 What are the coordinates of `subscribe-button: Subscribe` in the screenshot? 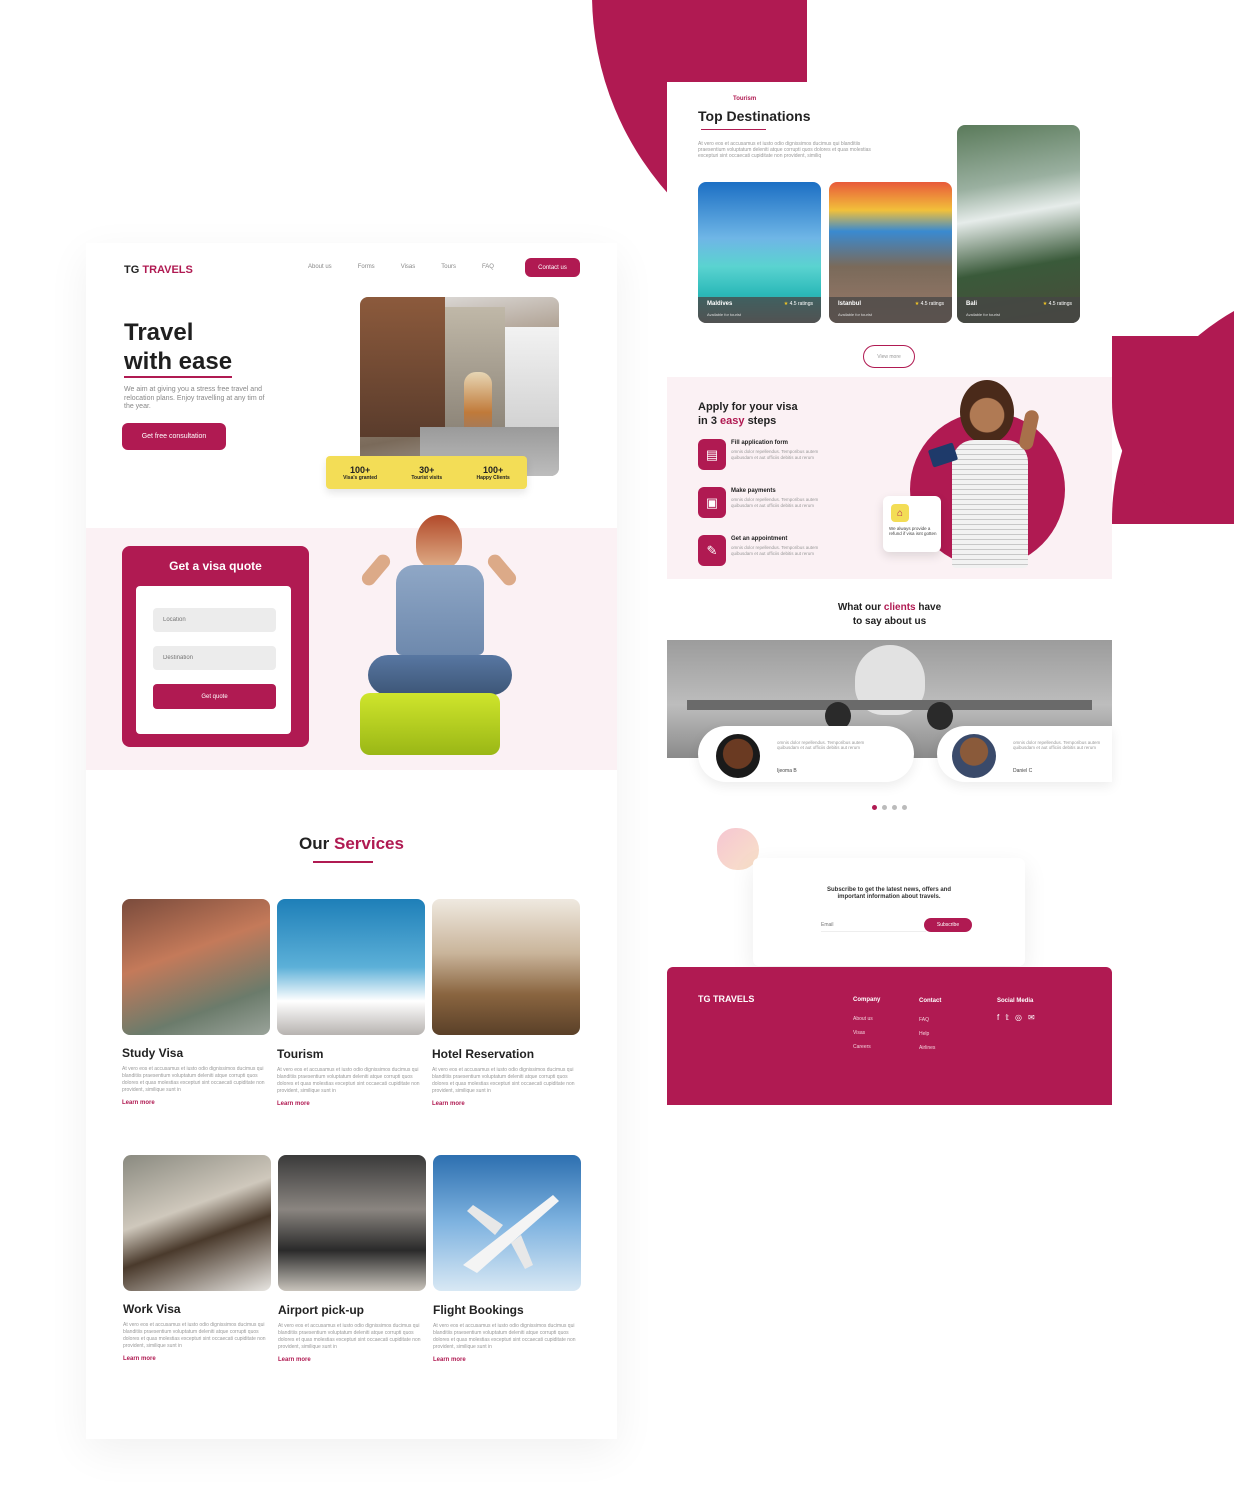 It's located at (948, 925).